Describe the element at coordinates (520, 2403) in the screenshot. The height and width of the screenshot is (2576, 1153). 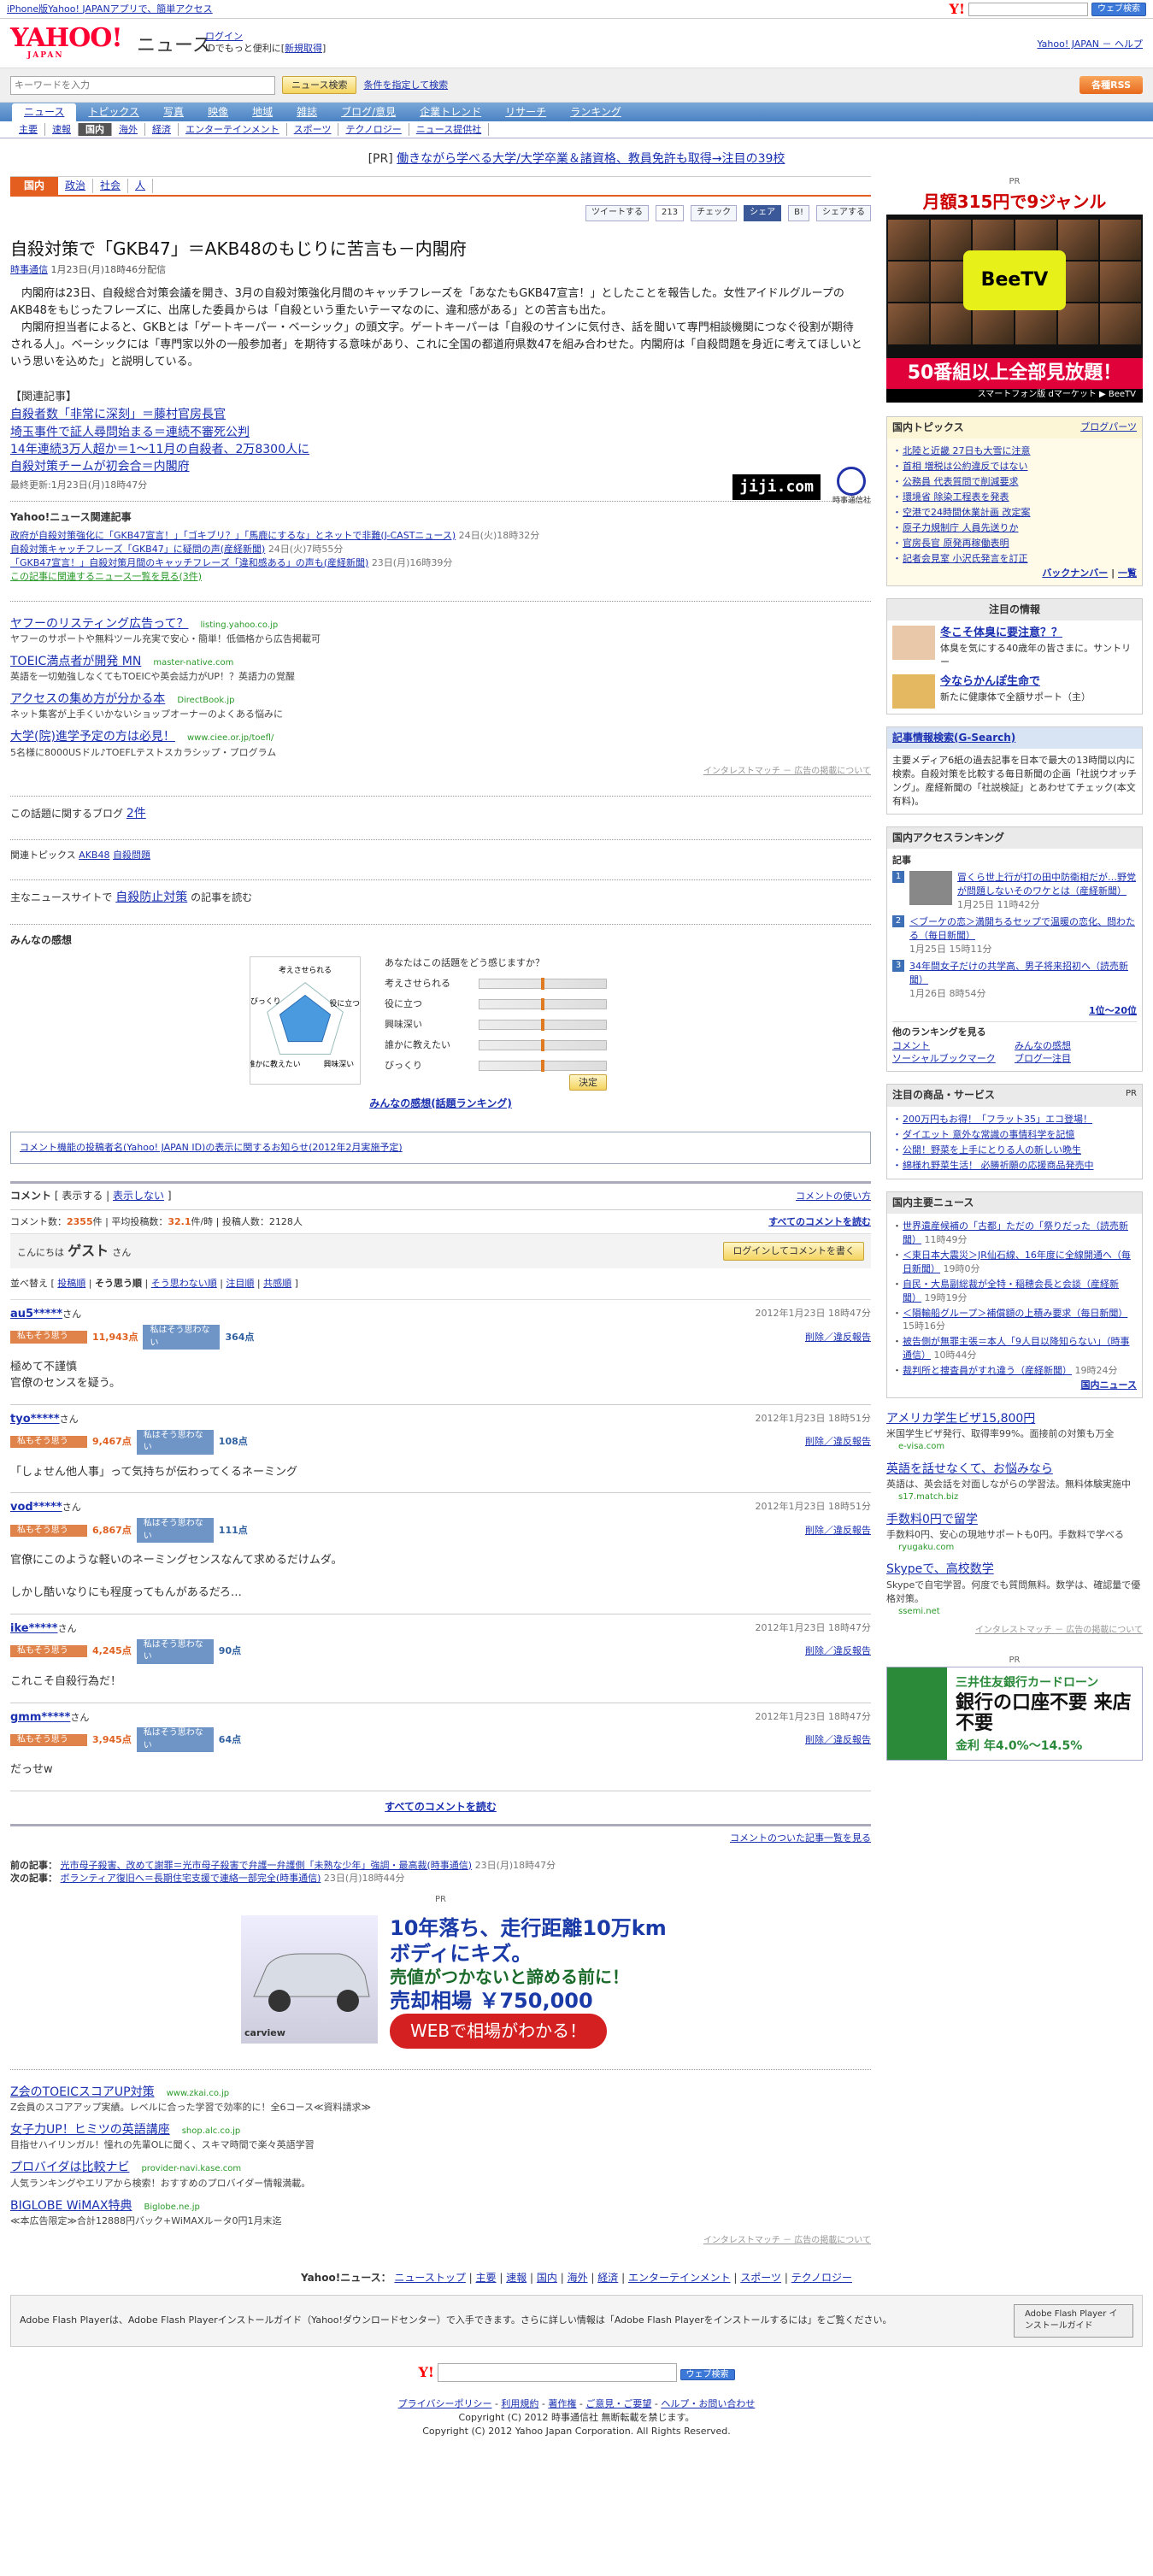
I see `bottom-link: 利用規約` at that location.